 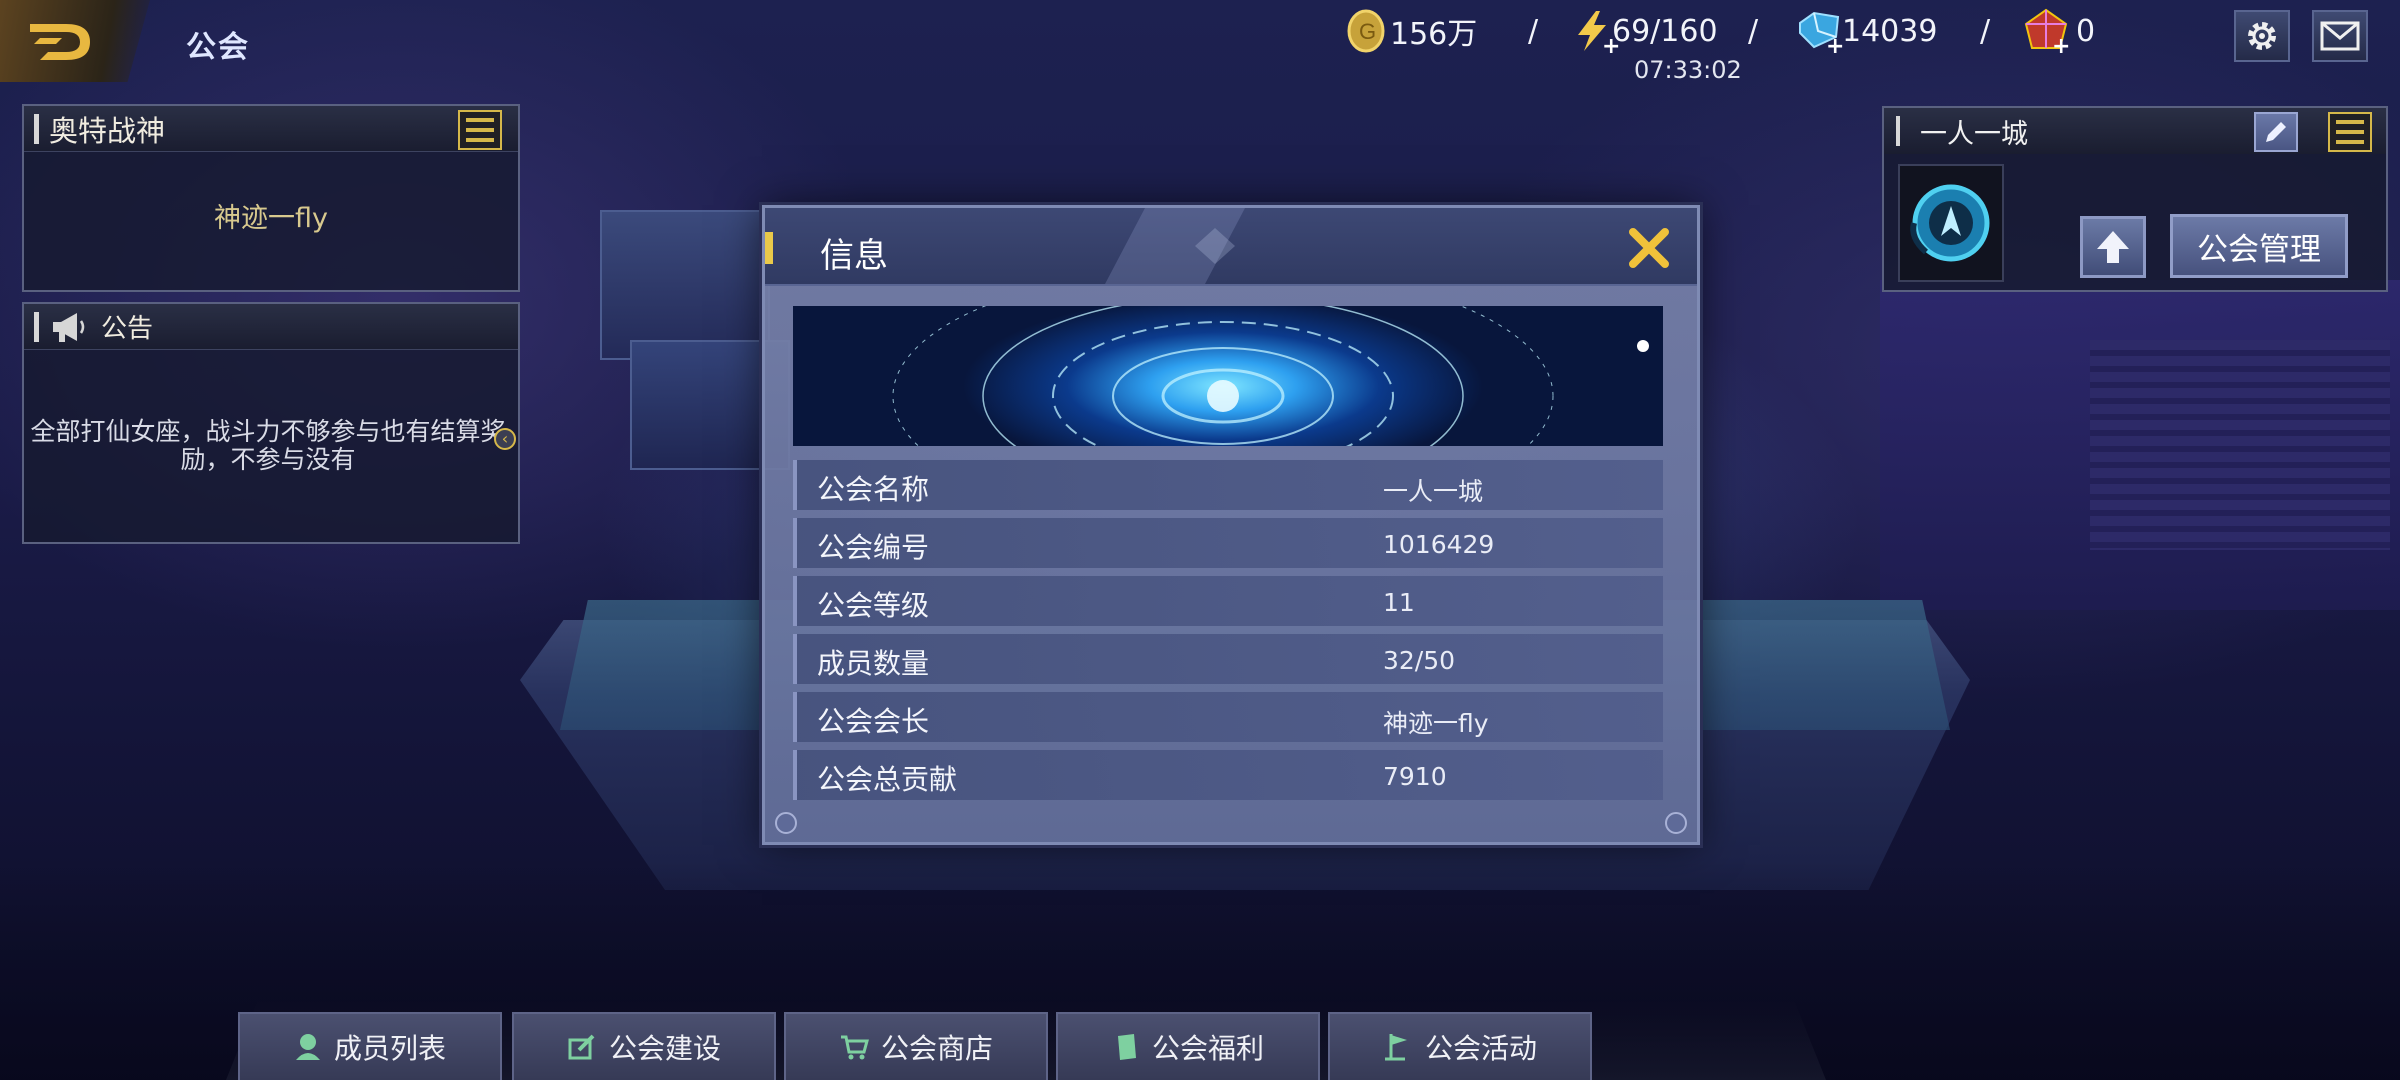 I want to click on info-banner-image, so click(x=1228, y=376).